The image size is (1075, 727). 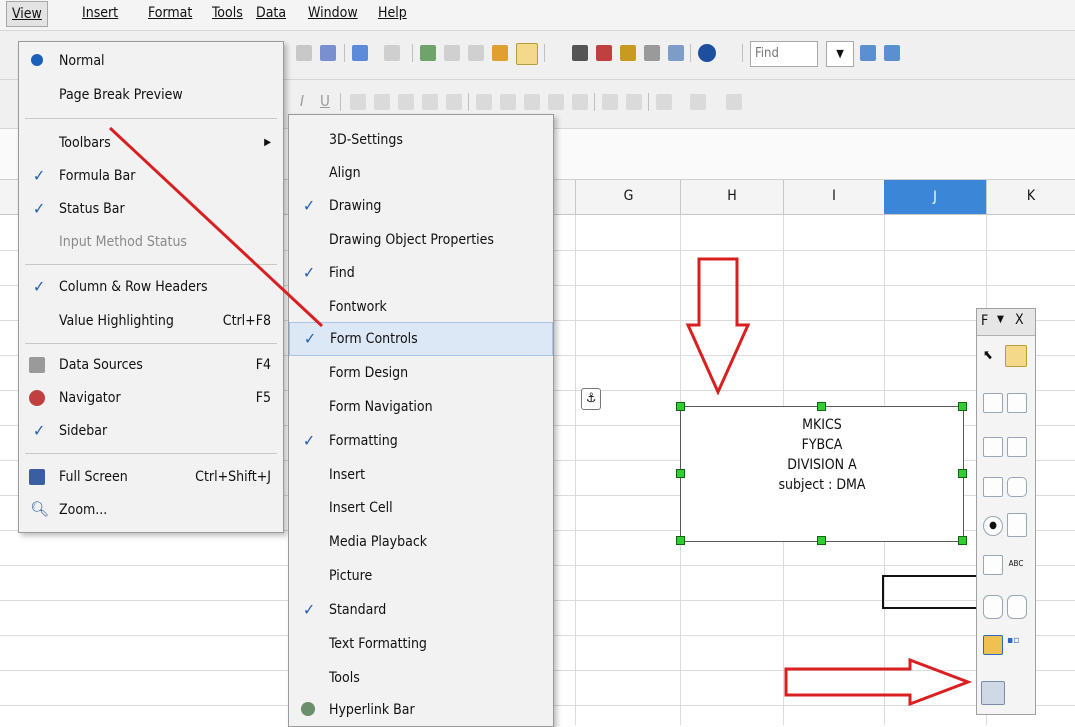 What do you see at coordinates (878, 682) in the screenshot?
I see `red-right-arrow` at bounding box center [878, 682].